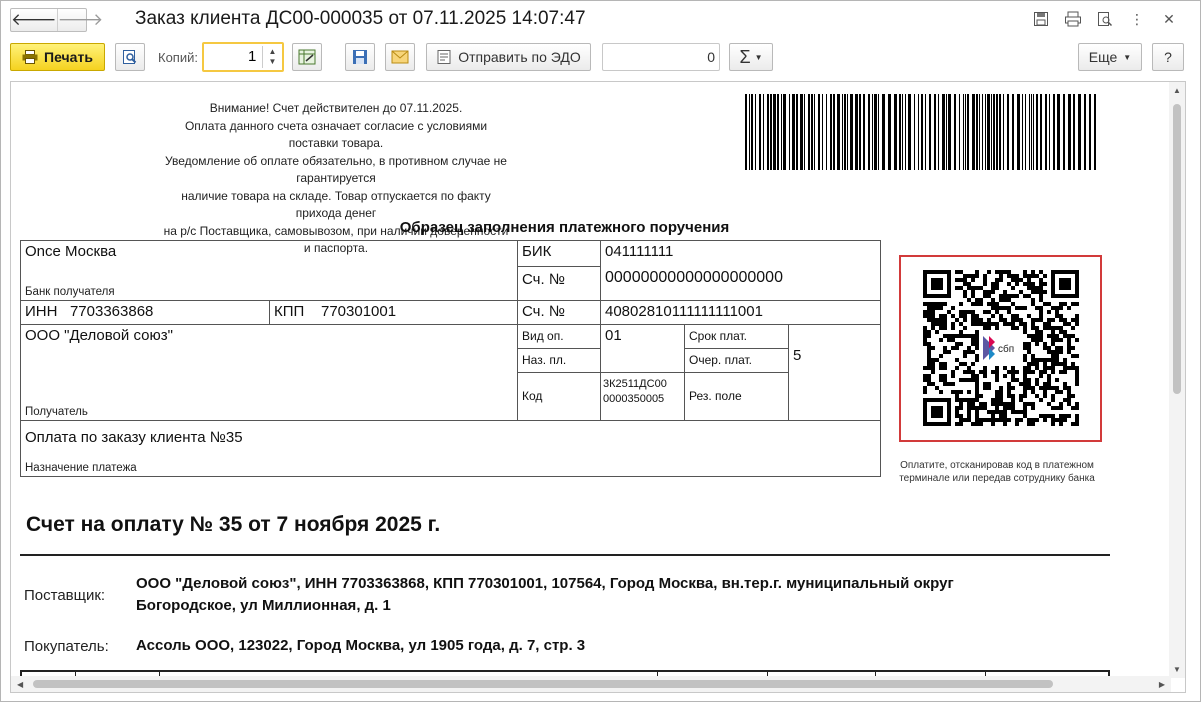 This screenshot has height=702, width=1201. What do you see at coordinates (272, 57) in the screenshot?
I see `copies-stepper: ▲ ▼` at bounding box center [272, 57].